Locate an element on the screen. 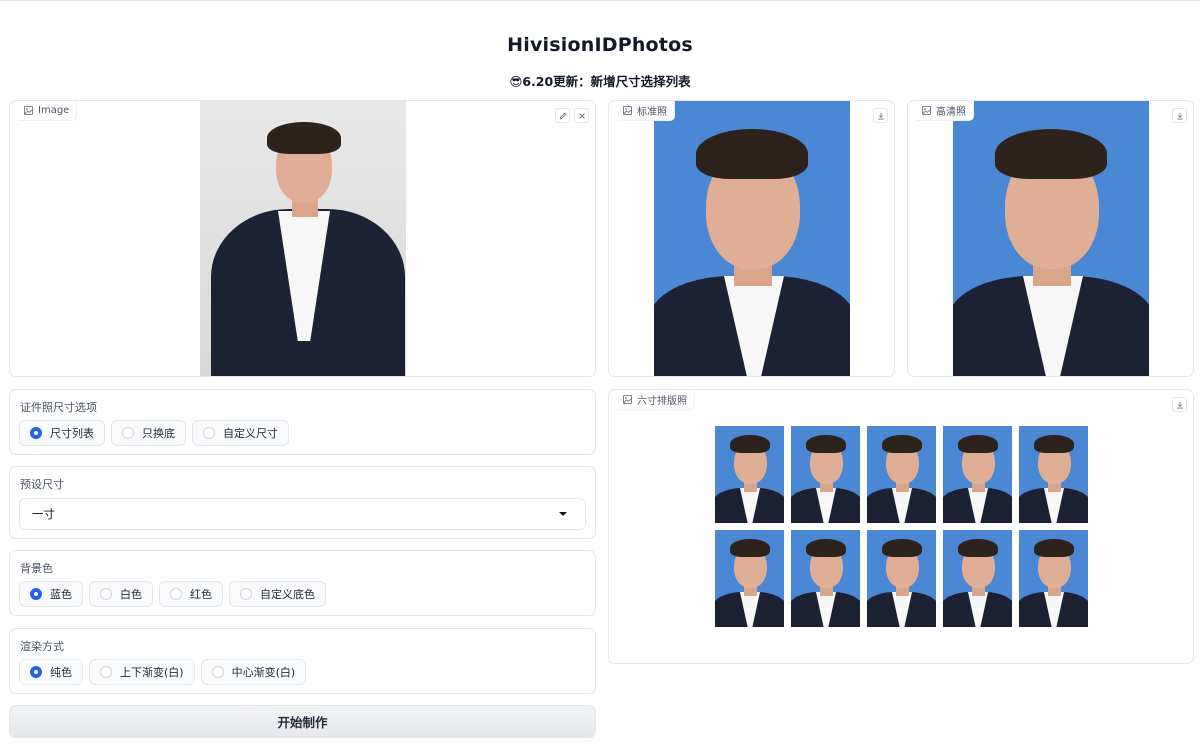 The height and width of the screenshot is (745, 1200). hd-photo-image is located at coordinates (1051, 238).